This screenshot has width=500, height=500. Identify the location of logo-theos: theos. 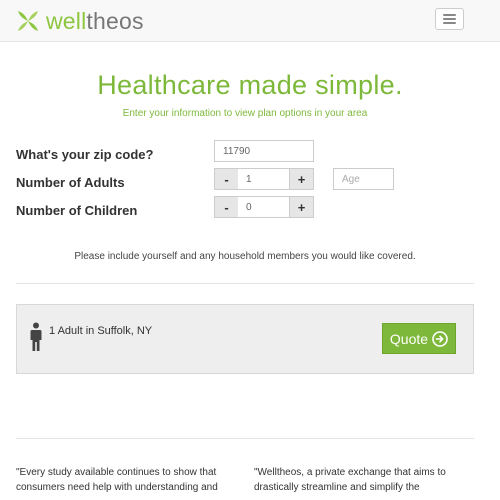
(115, 20).